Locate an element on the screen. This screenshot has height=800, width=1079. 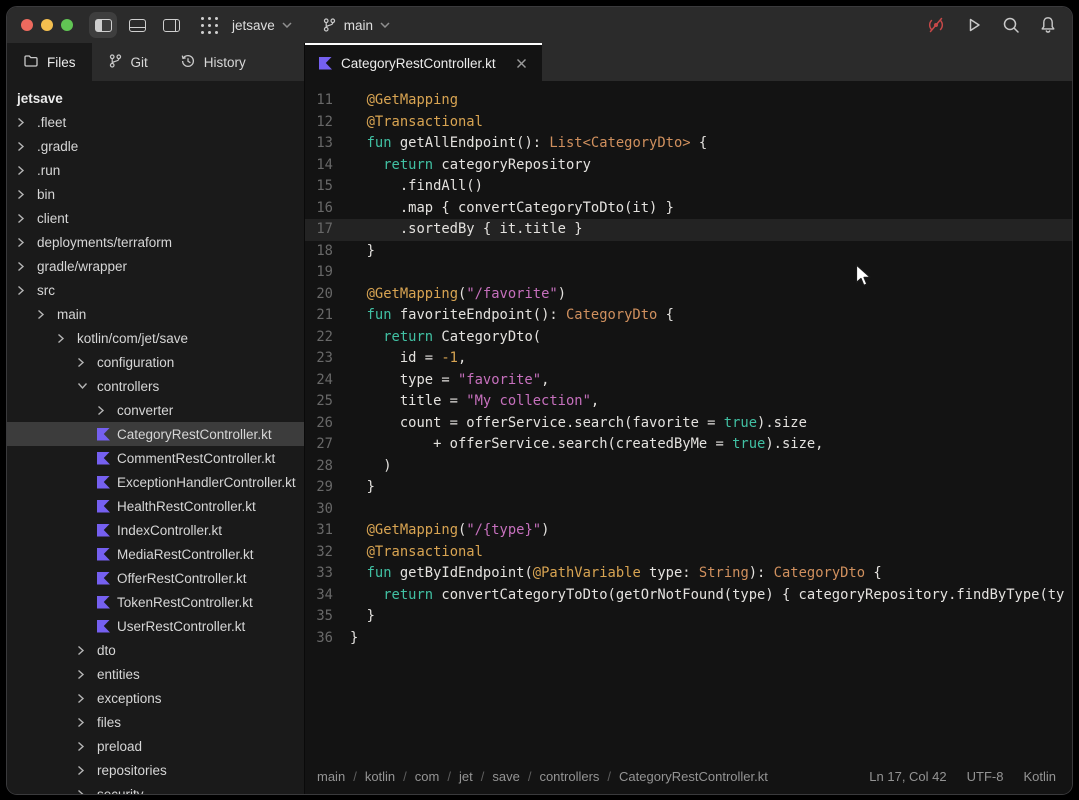
breadcrumb-item: jet is located at coordinates (466, 776).